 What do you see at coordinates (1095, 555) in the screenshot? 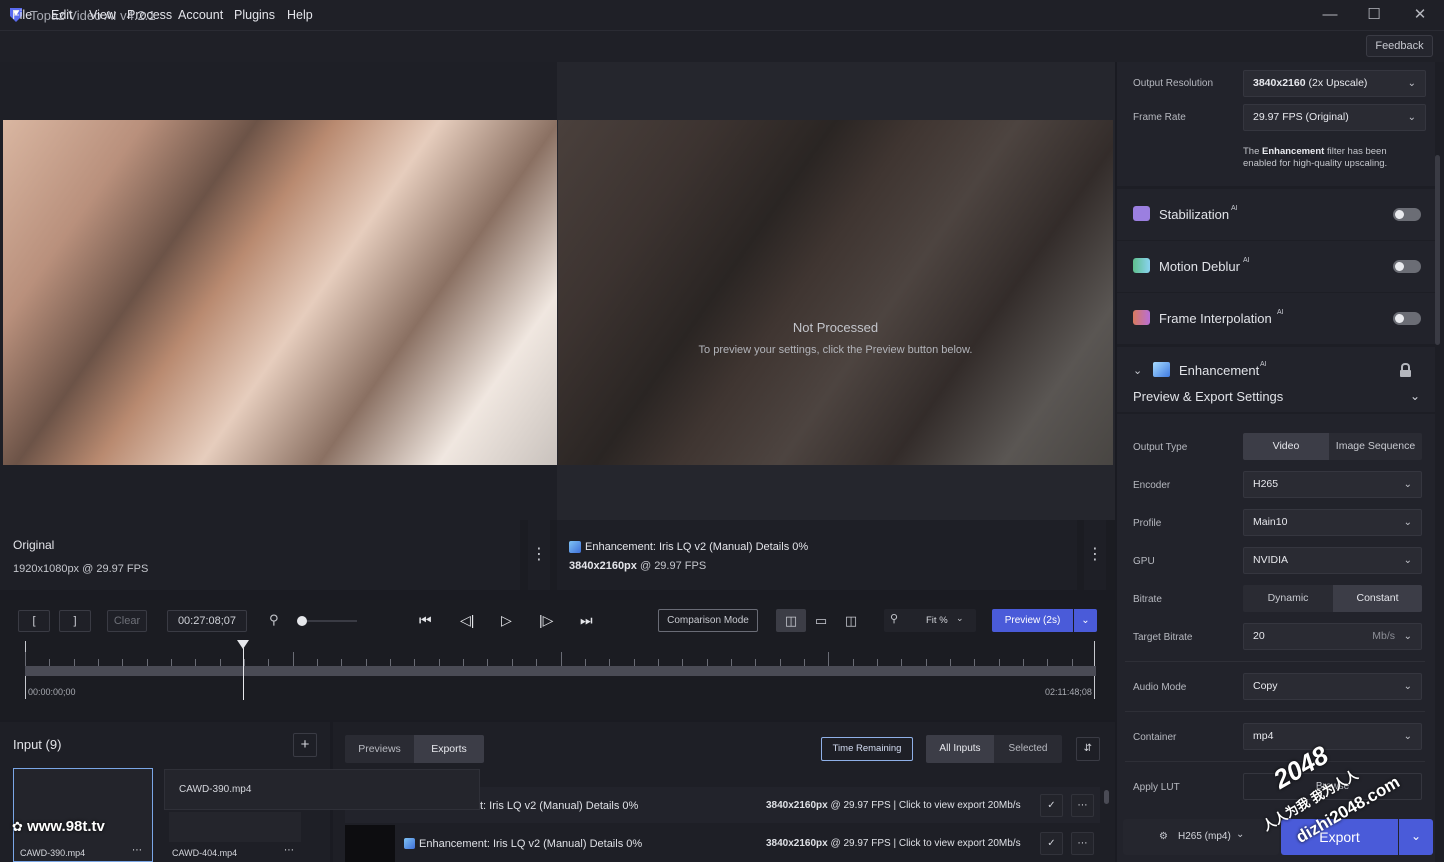
I see `processed-more-icon: ⋮` at bounding box center [1095, 555].